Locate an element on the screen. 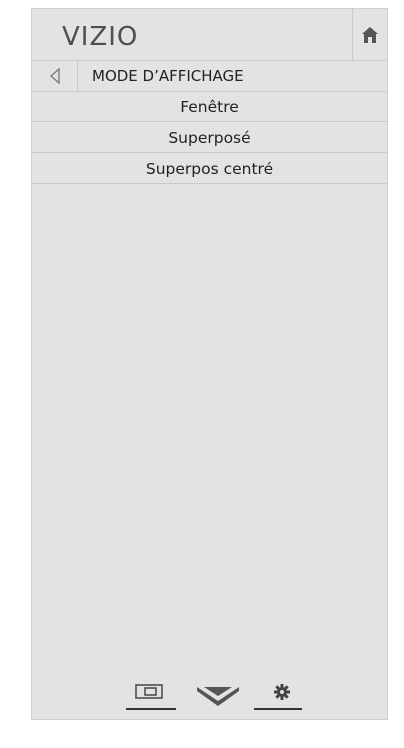 The height and width of the screenshot is (748, 404). header: VIZIO is located at coordinates (209, 35).